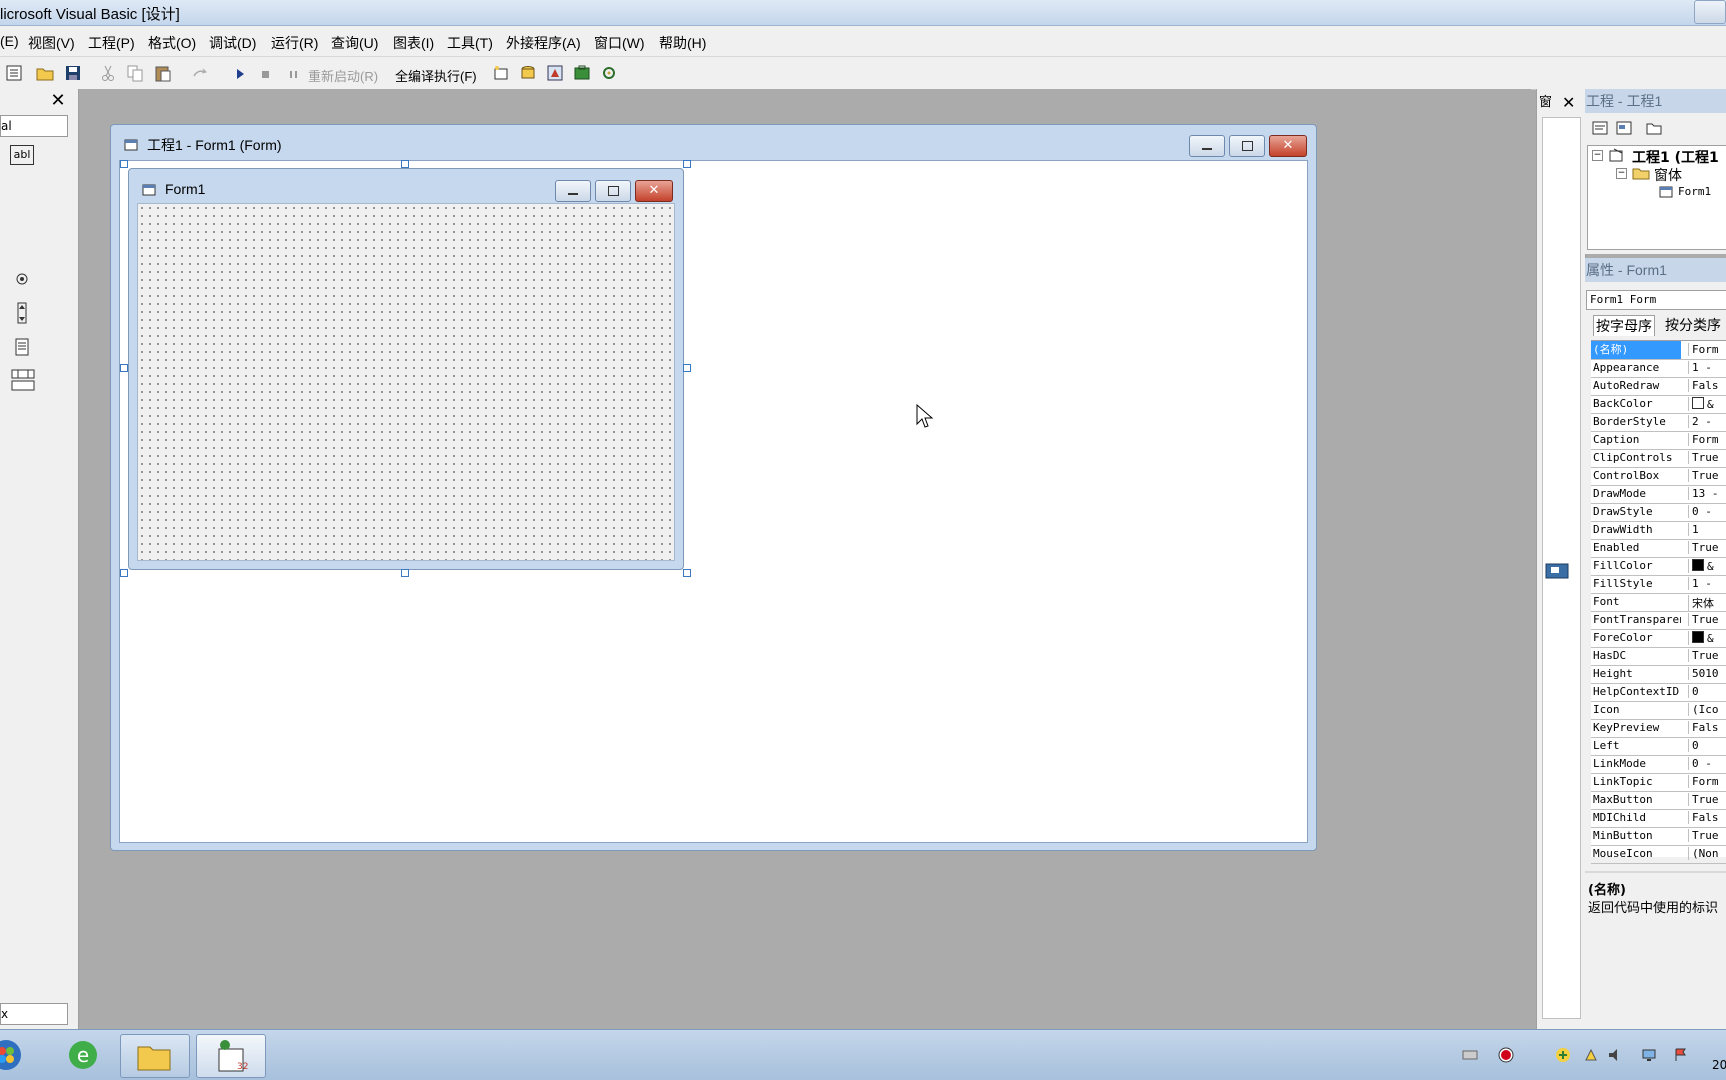 This screenshot has width=1726, height=1080. Describe the element at coordinates (124, 368) in the screenshot. I see `resize-handle-w` at that location.